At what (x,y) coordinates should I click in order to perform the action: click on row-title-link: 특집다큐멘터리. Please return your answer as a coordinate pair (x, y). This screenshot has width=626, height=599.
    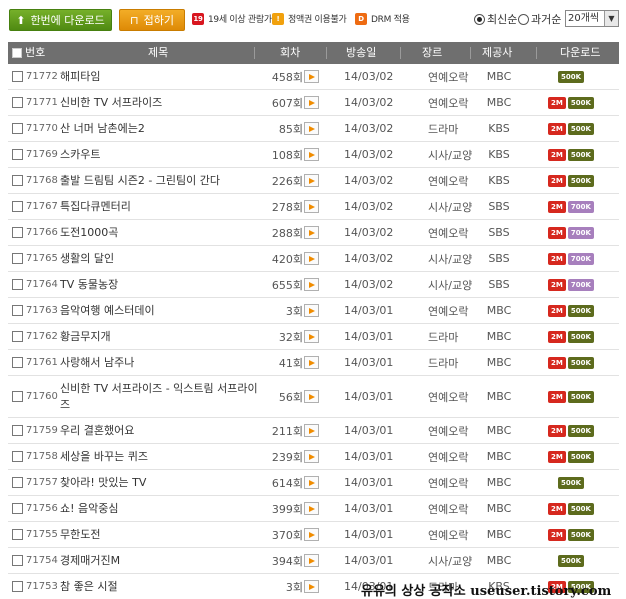
    Looking at the image, I should click on (160, 206).